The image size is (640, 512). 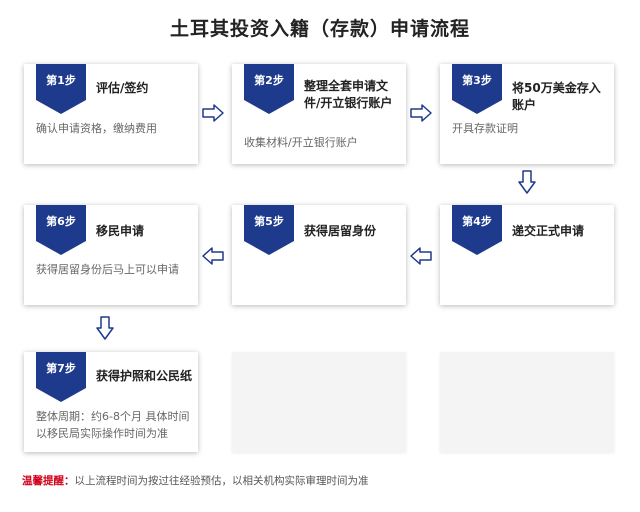 What do you see at coordinates (319, 29) in the screenshot?
I see `page-title: 土耳其投资入籍（存款）申请流程` at bounding box center [319, 29].